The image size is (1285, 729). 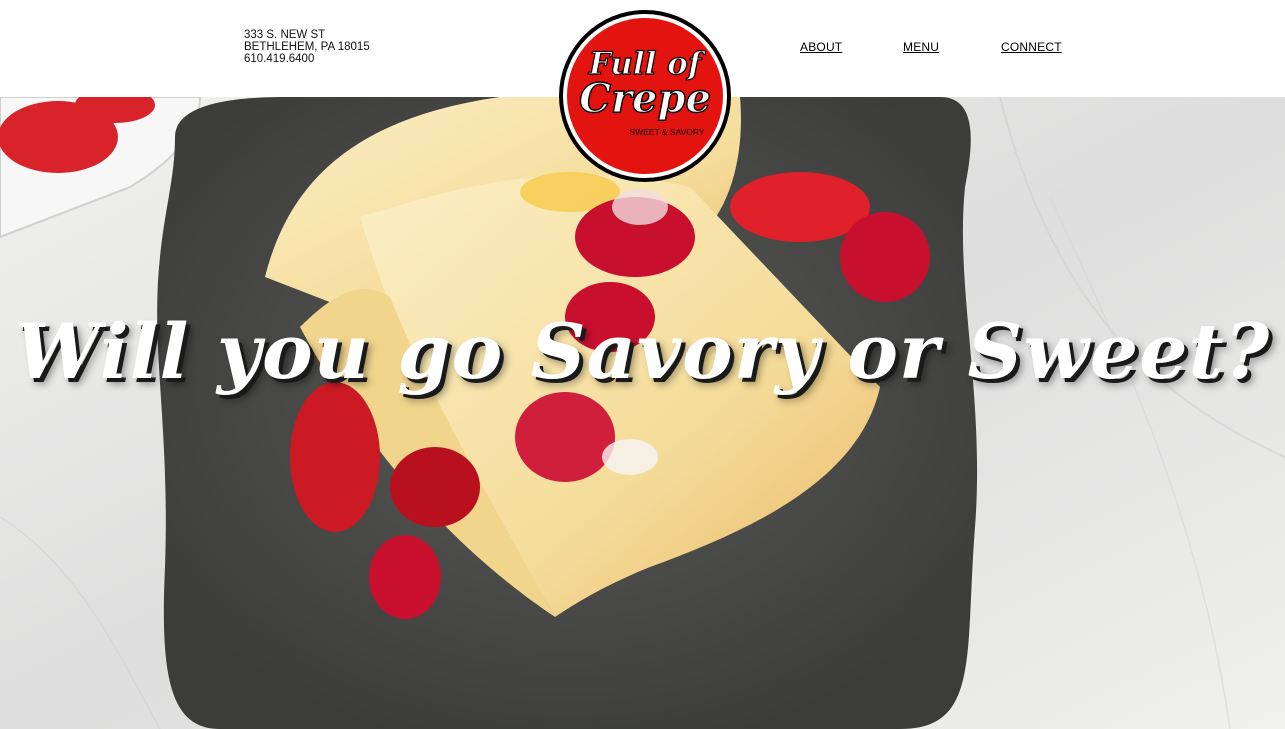 I want to click on nav-menu: MENU, so click(x=921, y=47).